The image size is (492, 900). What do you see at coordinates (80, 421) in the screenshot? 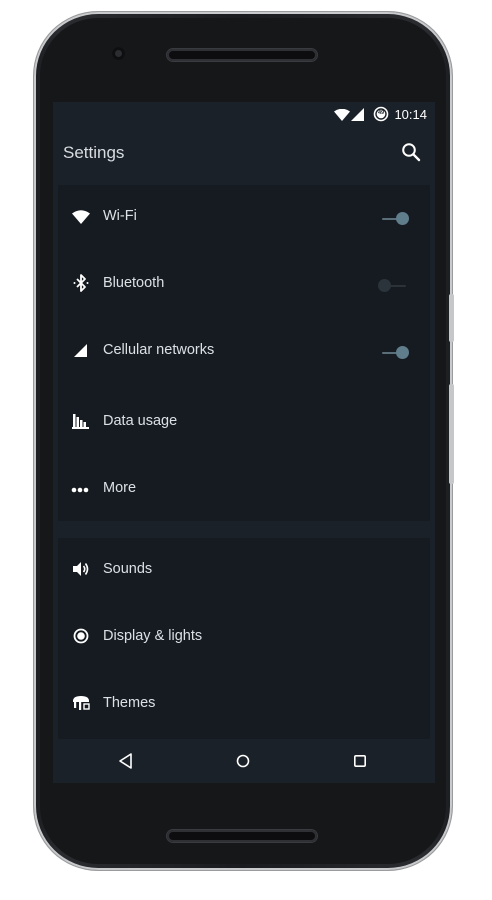
I see `data-usage-icon` at bounding box center [80, 421].